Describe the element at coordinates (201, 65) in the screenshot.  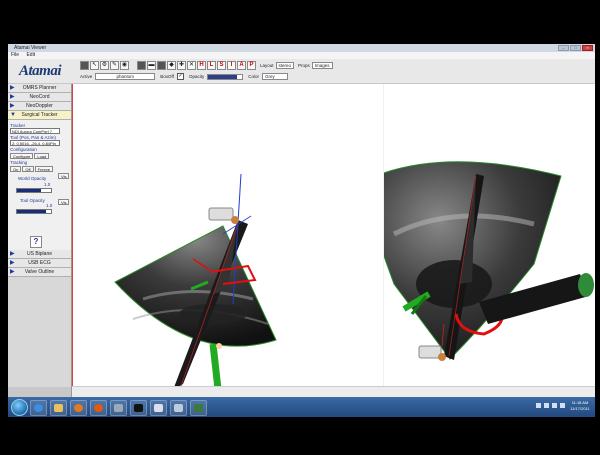
I see `view-h-button: H` at that location.